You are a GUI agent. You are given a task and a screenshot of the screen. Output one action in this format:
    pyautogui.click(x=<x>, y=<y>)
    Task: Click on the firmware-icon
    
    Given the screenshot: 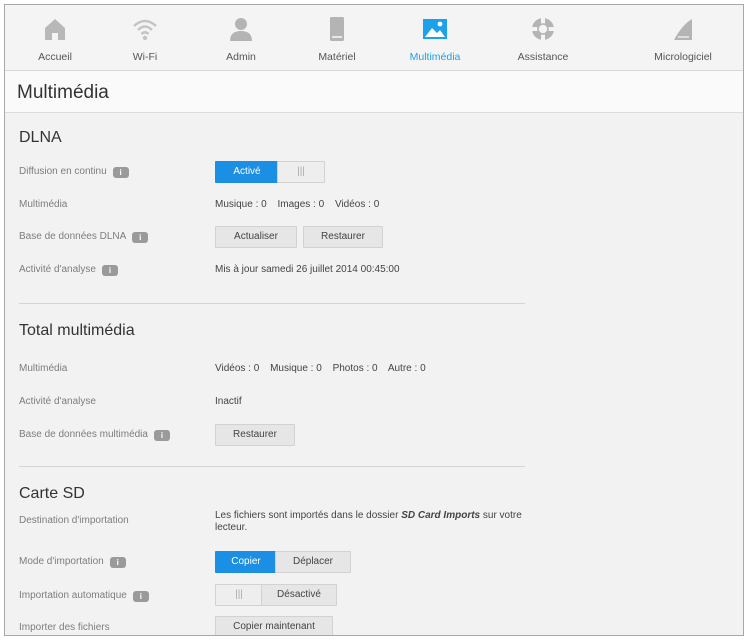 What is the action you would take?
    pyautogui.click(x=683, y=29)
    